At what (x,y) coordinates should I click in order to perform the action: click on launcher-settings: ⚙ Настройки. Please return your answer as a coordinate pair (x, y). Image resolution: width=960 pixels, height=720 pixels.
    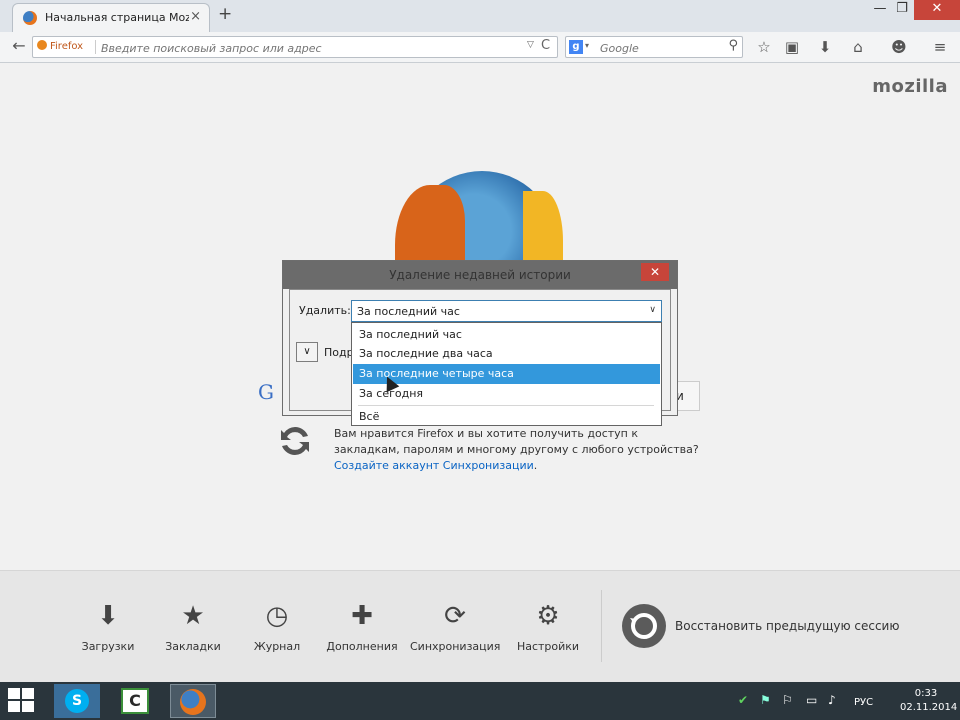
    Looking at the image, I should click on (548, 625).